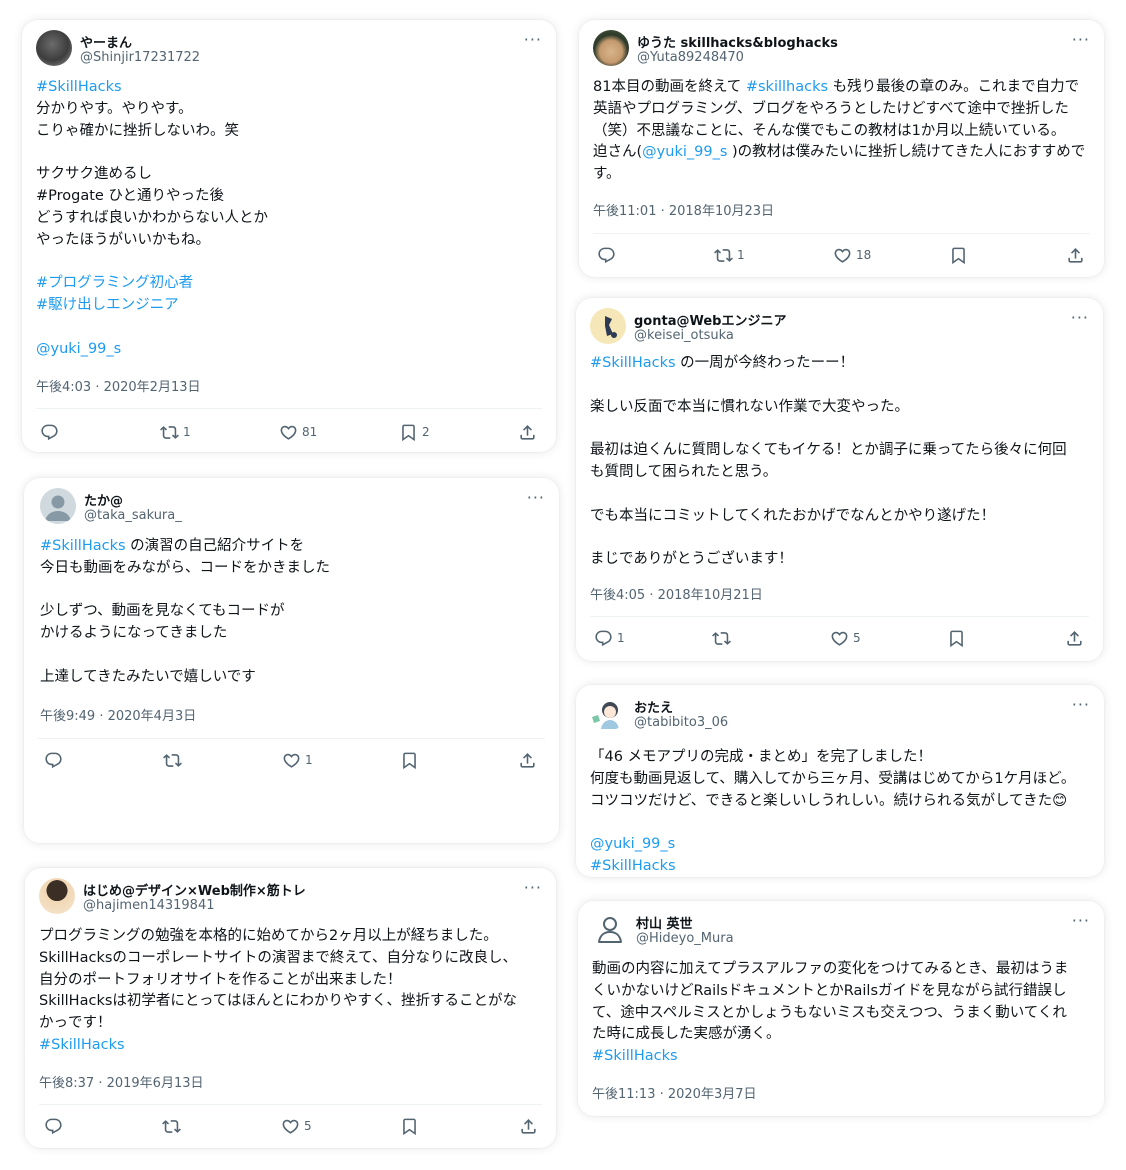 The width and height of the screenshot is (1126, 1170). Describe the element at coordinates (676, 593) in the screenshot. I see `timestamp: 午後4:05 · 2018年10月21日` at that location.